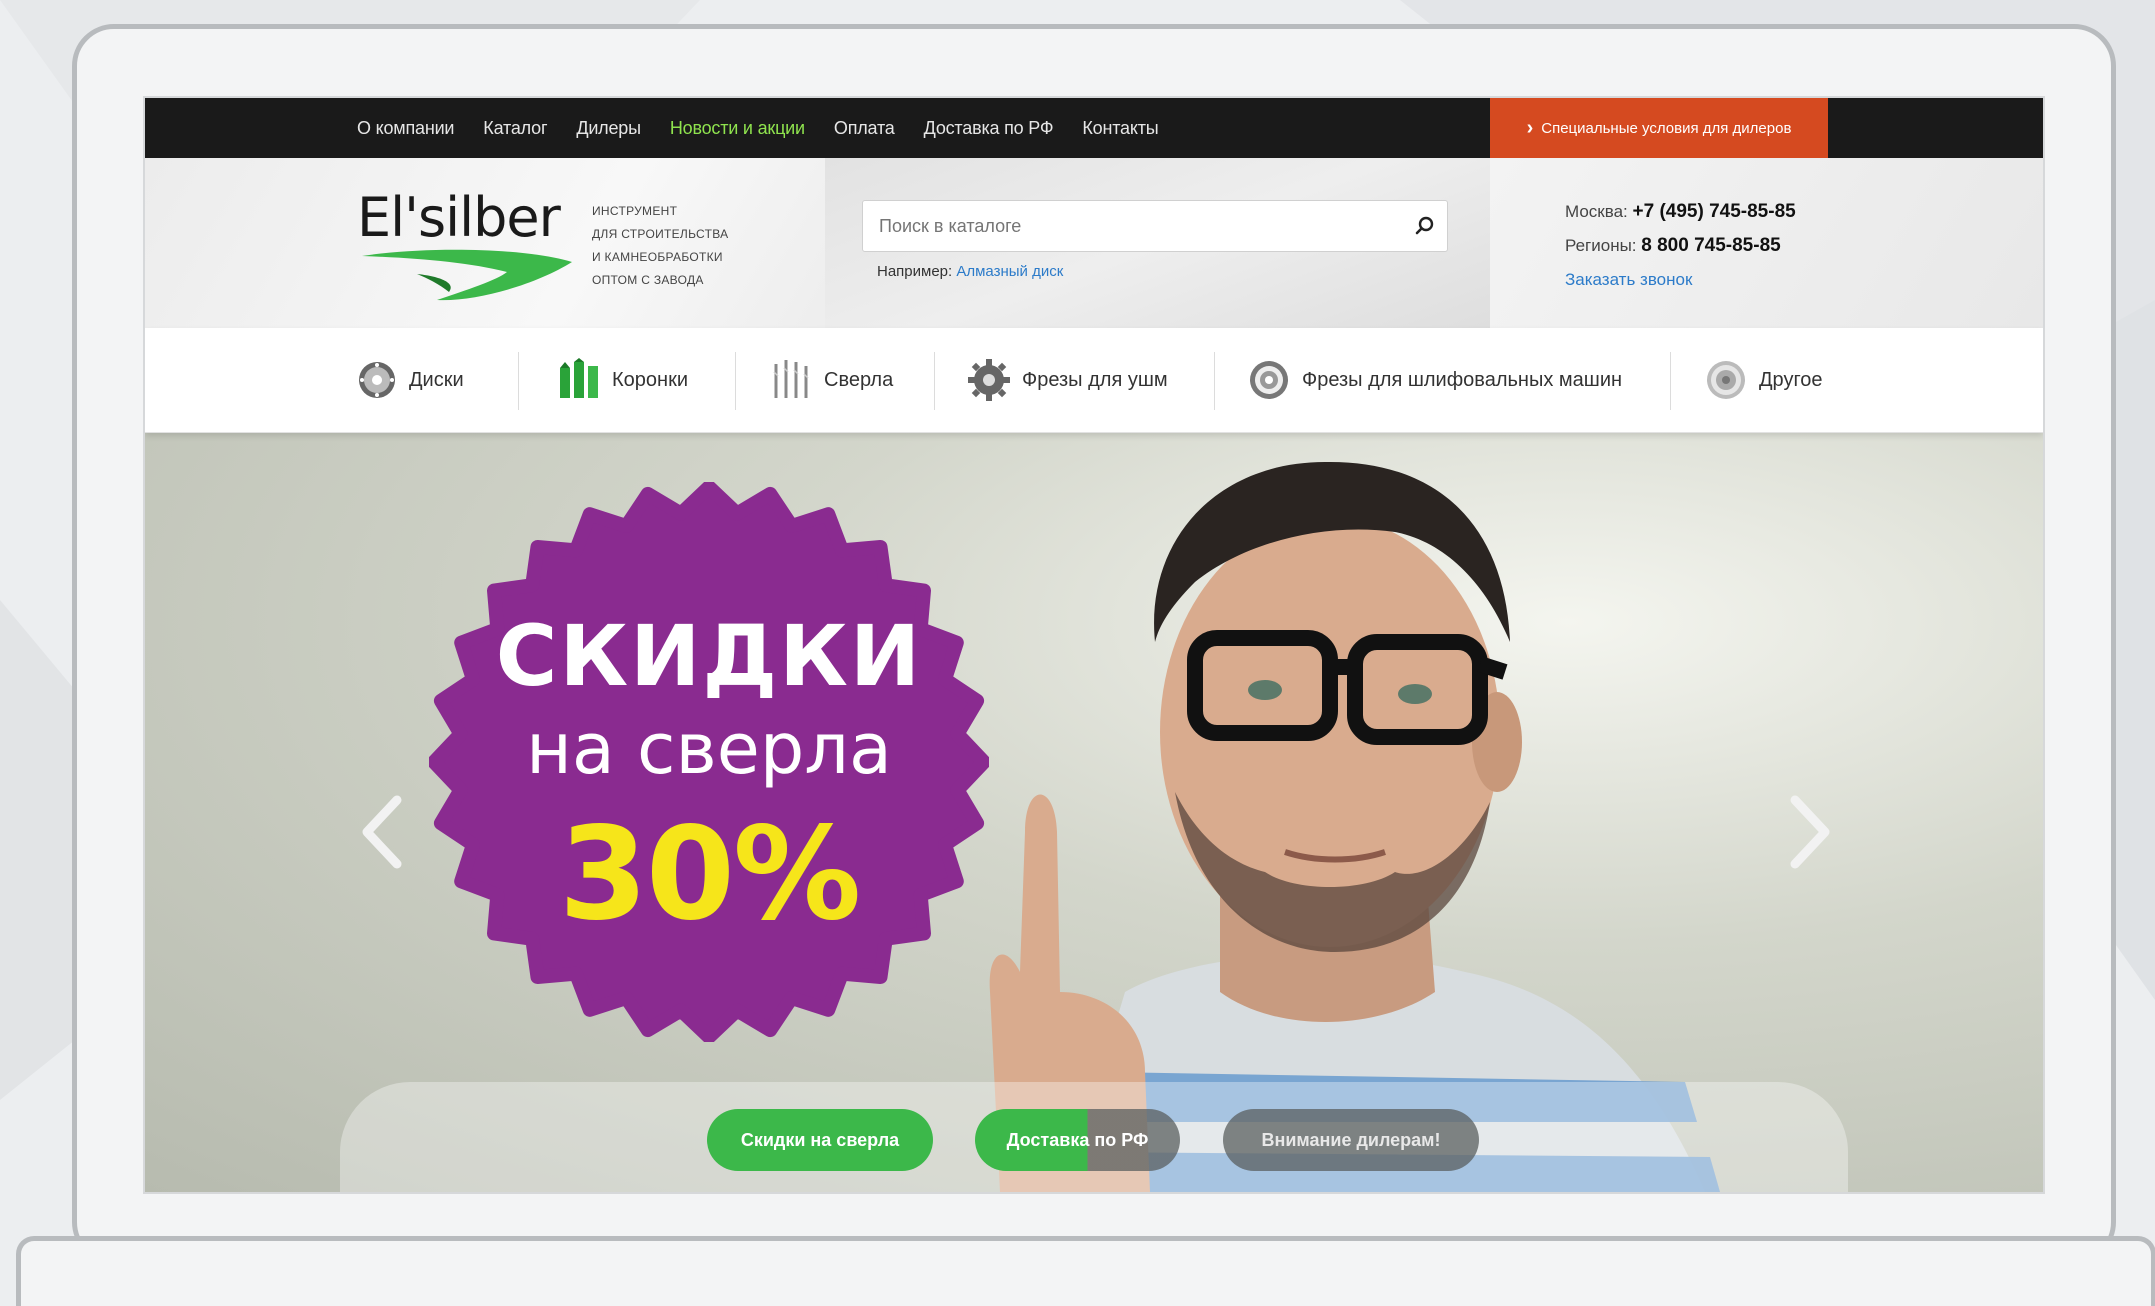 The image size is (2155, 1306). What do you see at coordinates (1351, 1140) in the screenshot?
I see `slide-tab-dealers: Внимание дилерам!` at bounding box center [1351, 1140].